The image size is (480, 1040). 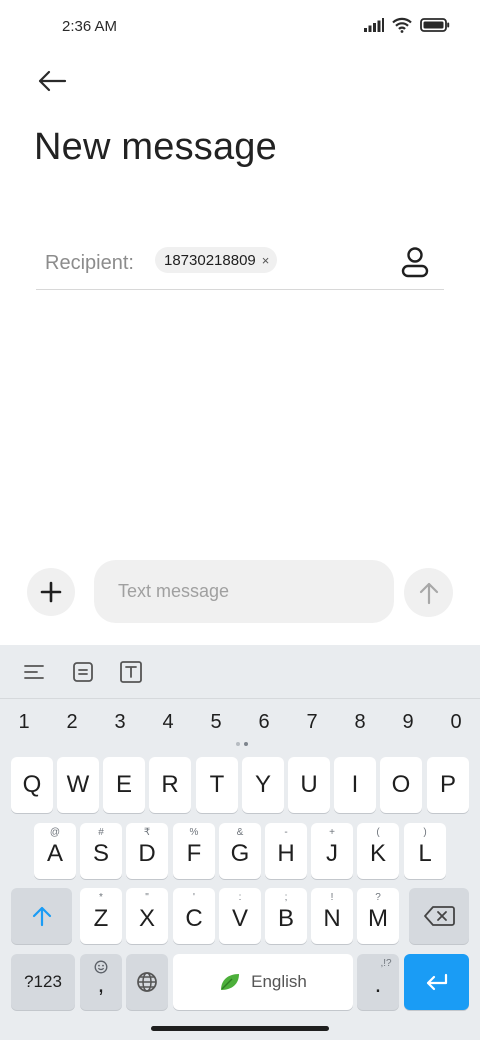 I want to click on key-o: O, so click(x=401, y=785).